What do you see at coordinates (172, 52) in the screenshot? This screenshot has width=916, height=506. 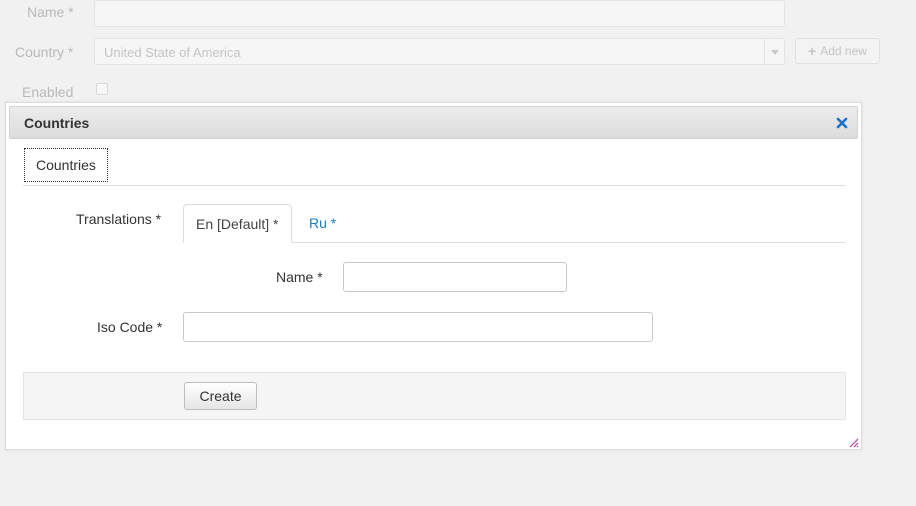 I see `bg-country-value: United State of America` at bounding box center [172, 52].